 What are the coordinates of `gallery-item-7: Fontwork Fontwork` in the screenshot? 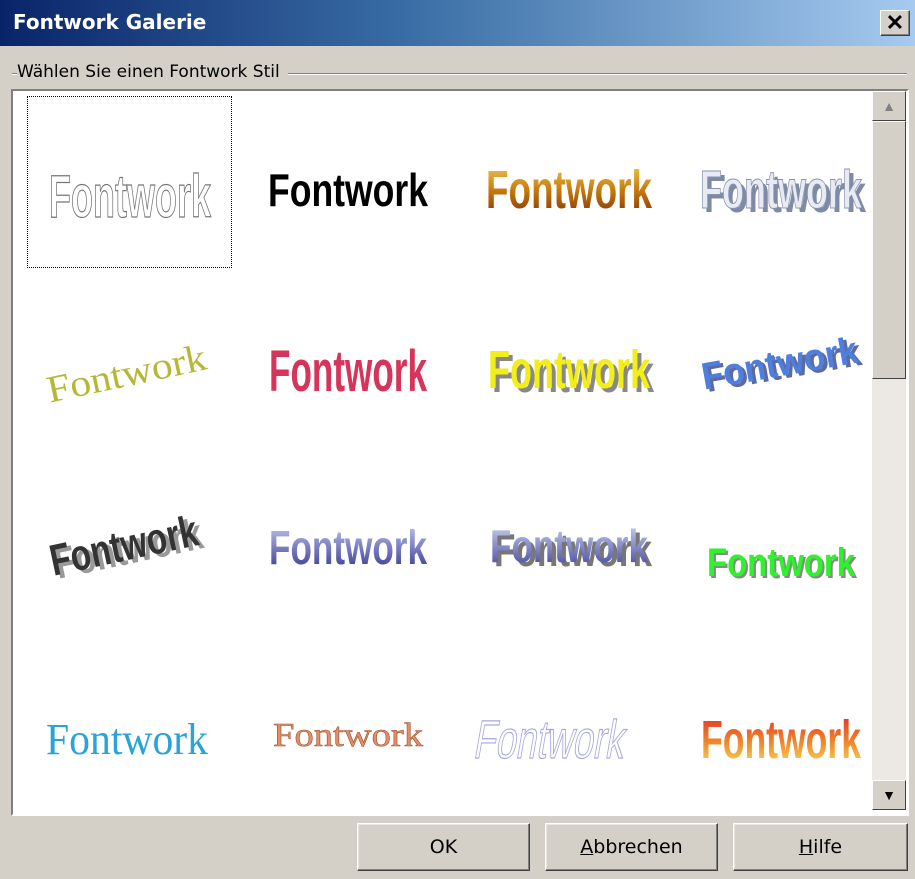 It's located at (571, 362).